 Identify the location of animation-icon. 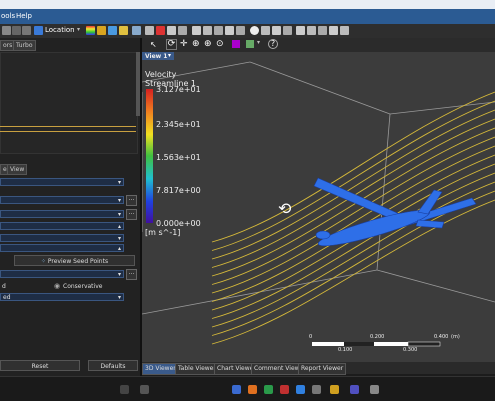
(265, 30).